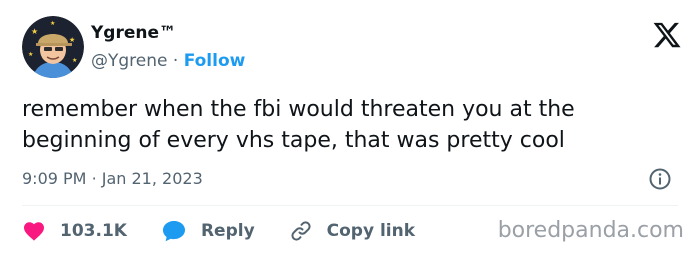 The height and width of the screenshot is (257, 700). What do you see at coordinates (350, 205) in the screenshot?
I see `divider` at bounding box center [350, 205].